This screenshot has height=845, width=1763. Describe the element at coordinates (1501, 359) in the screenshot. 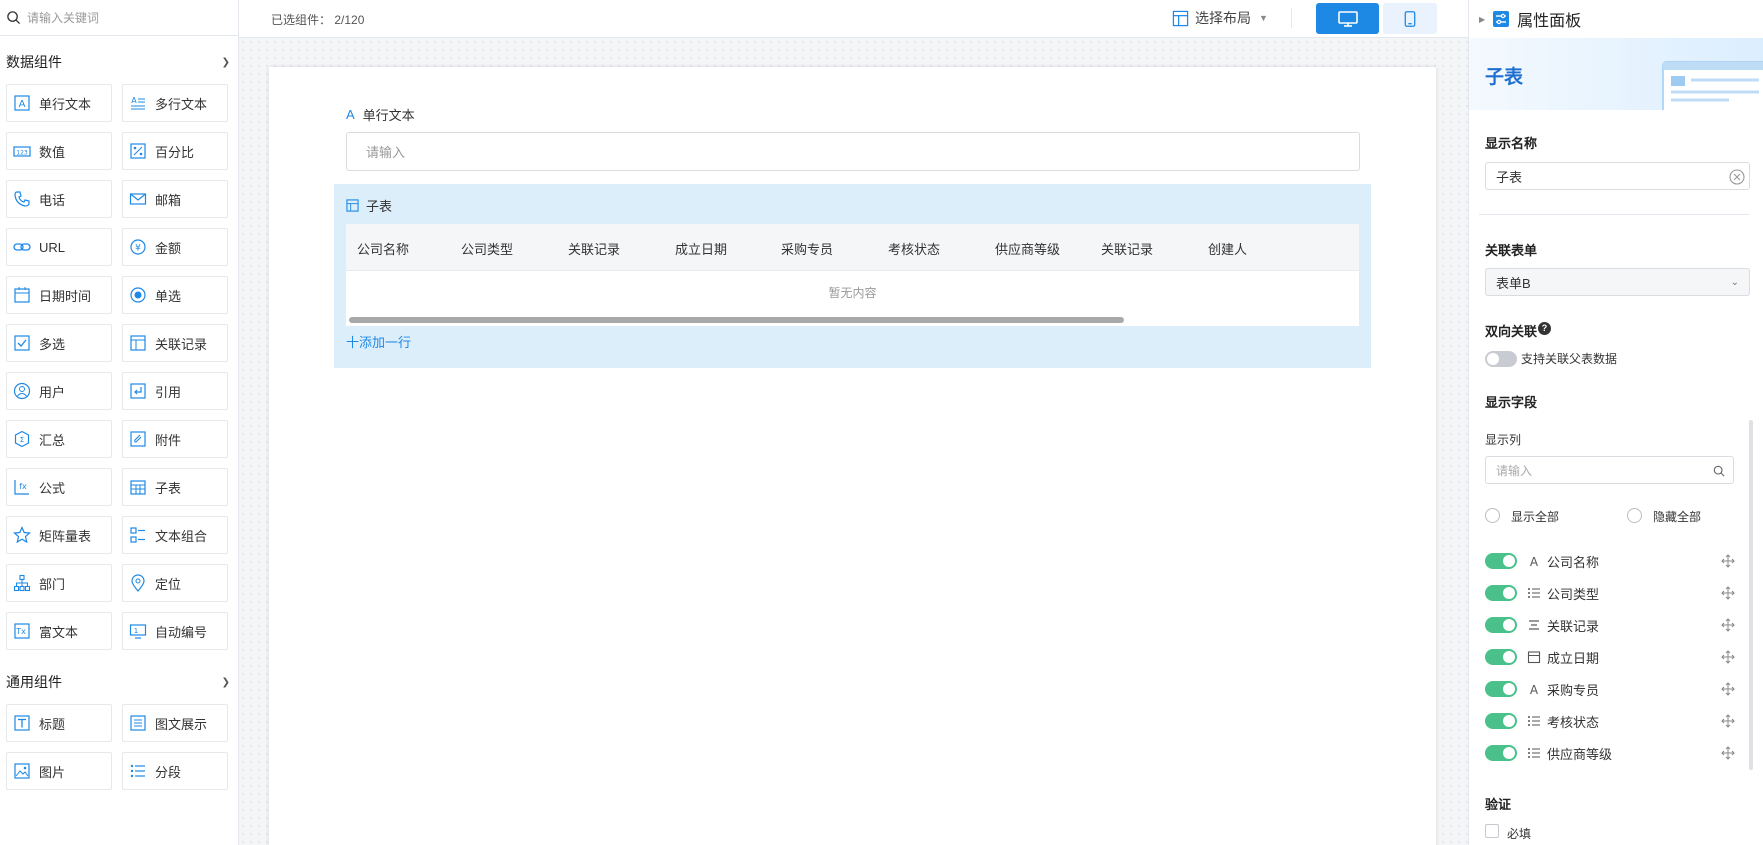

I see `bidirectional-toggle` at that location.